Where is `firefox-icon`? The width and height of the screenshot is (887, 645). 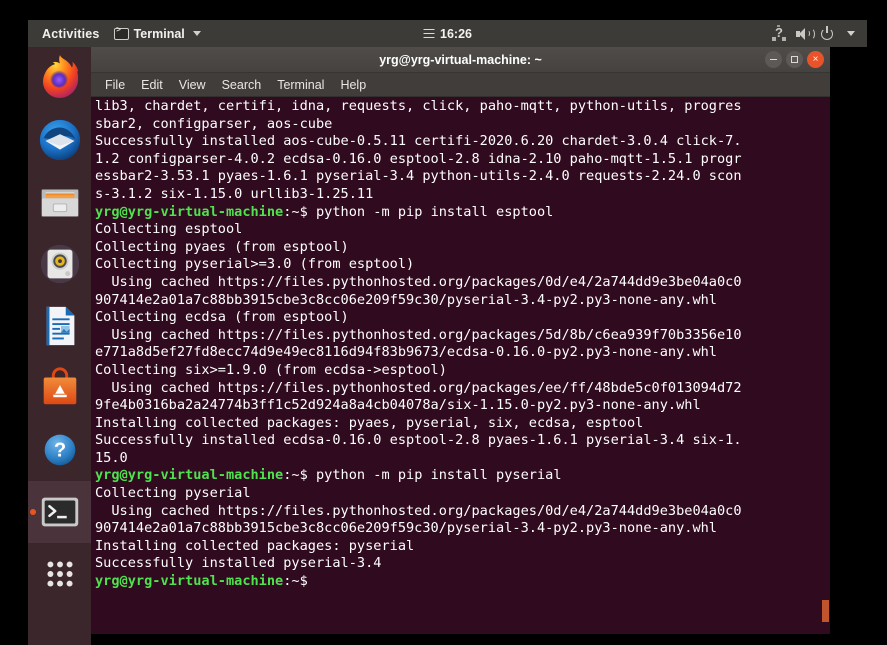
firefox-icon is located at coordinates (60, 76).